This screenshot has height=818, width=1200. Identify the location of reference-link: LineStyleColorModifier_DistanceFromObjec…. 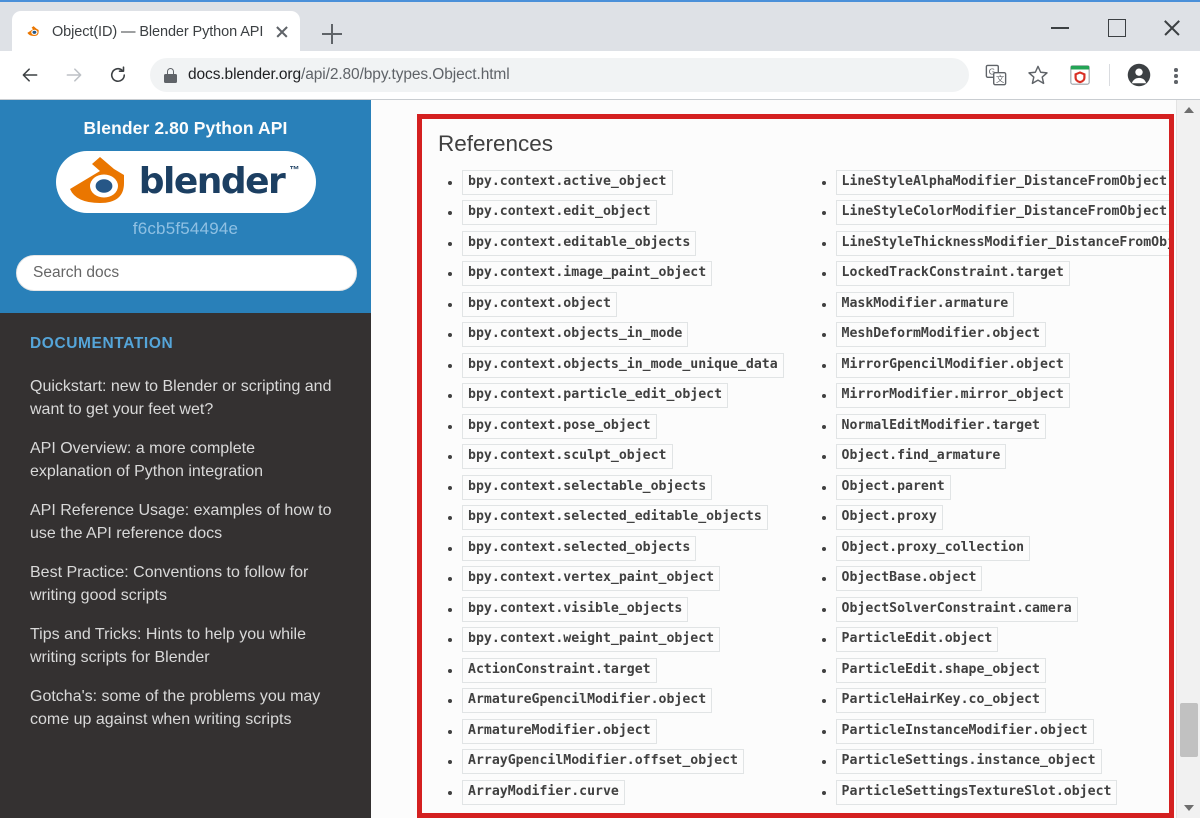
(1002, 213).